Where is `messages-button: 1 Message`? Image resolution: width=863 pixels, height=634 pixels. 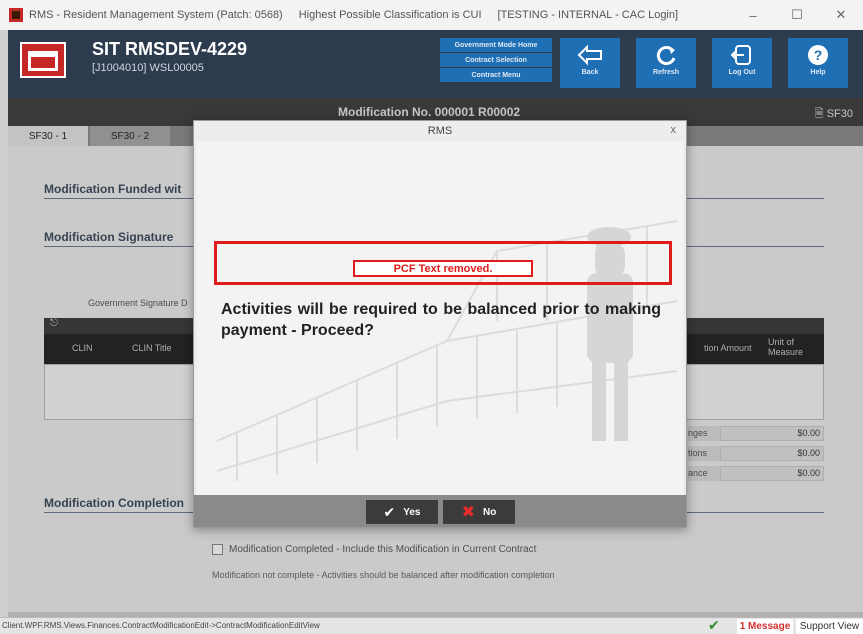
messages-button: 1 Message is located at coordinates (765, 626).